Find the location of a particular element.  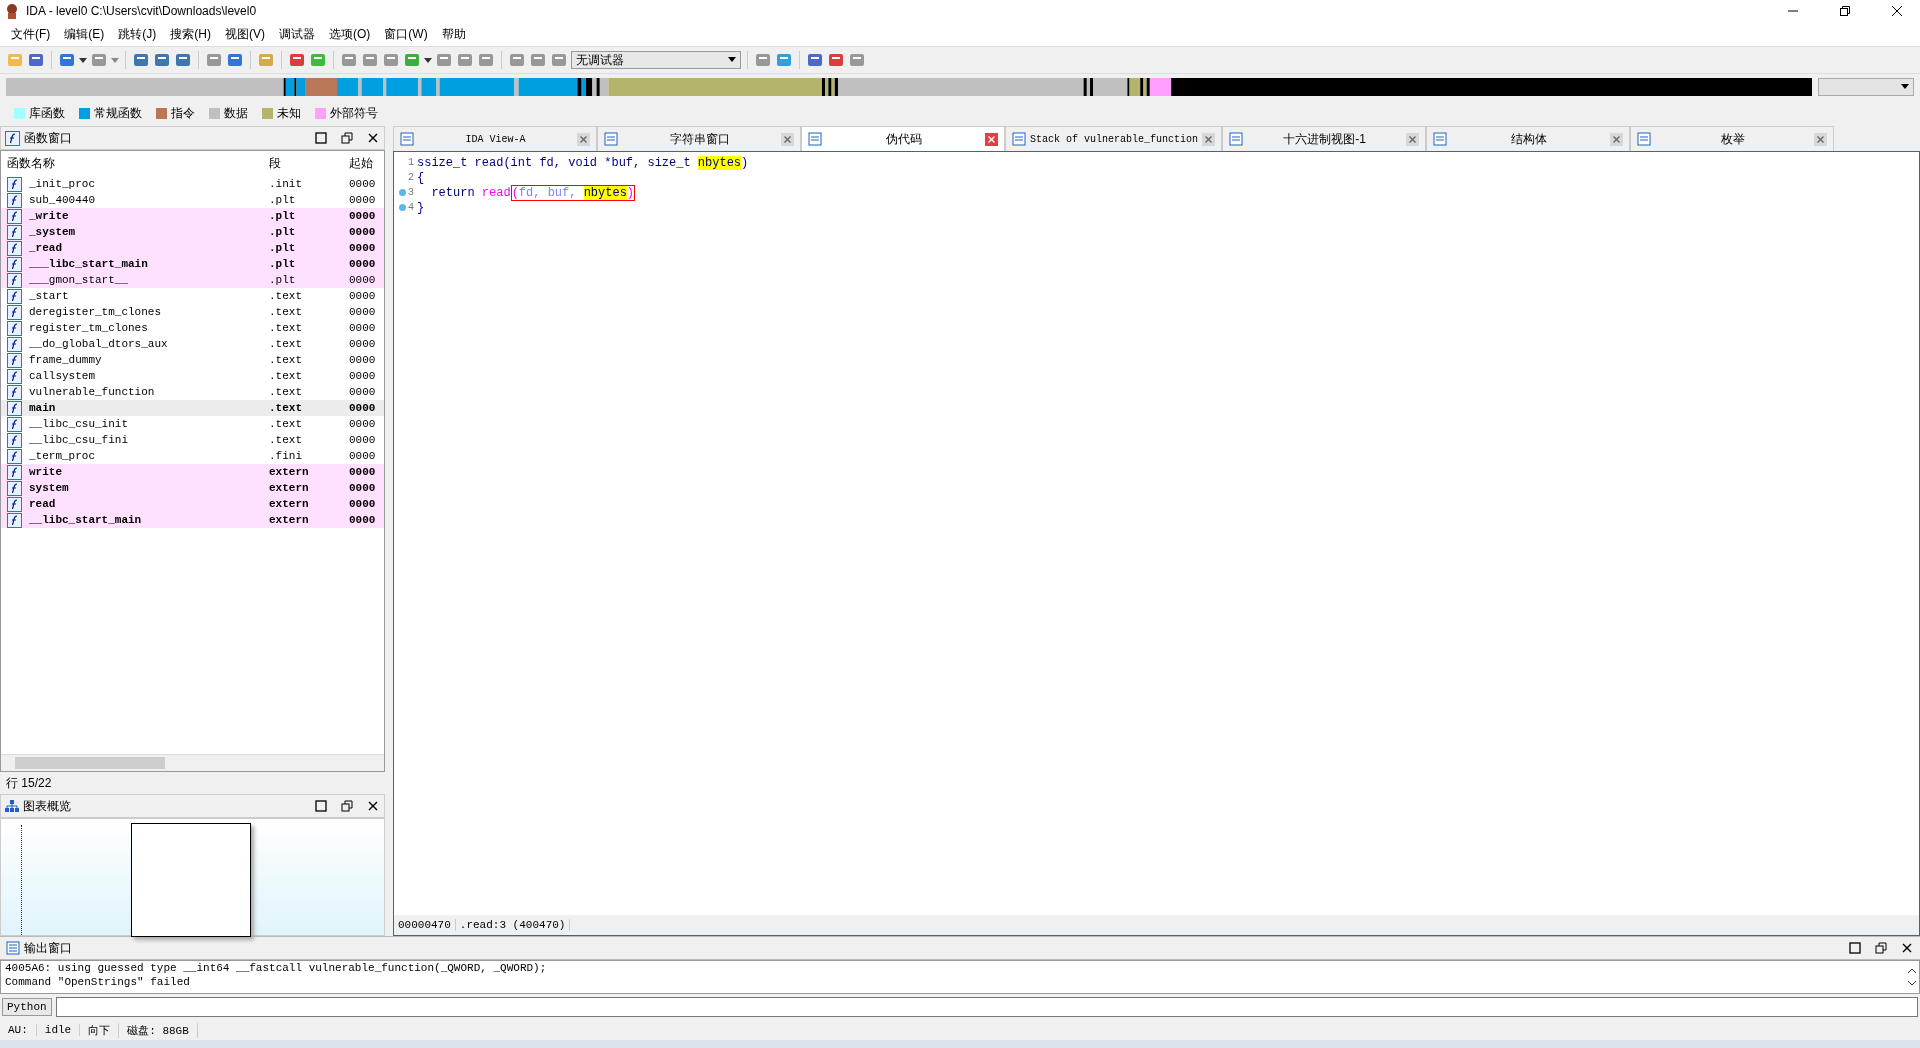

log-line: Command "OpenStrings" failed is located at coordinates (98, 983).